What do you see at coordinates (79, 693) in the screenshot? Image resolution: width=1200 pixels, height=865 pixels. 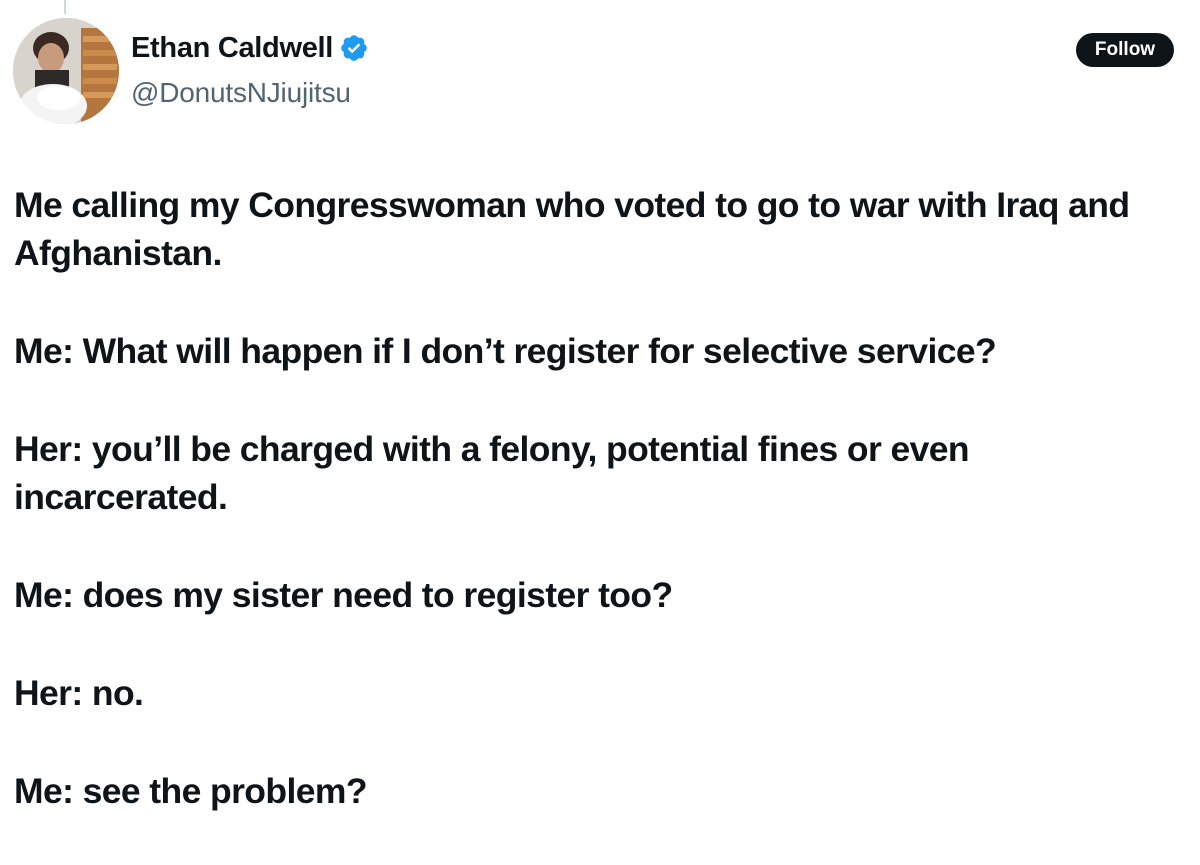 I see `tweet-paragraph: Her: no.` at bounding box center [79, 693].